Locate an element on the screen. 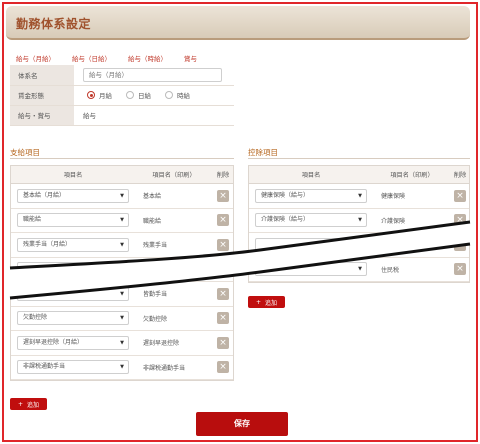  table-row: ▼ × is located at coordinates (359, 245).